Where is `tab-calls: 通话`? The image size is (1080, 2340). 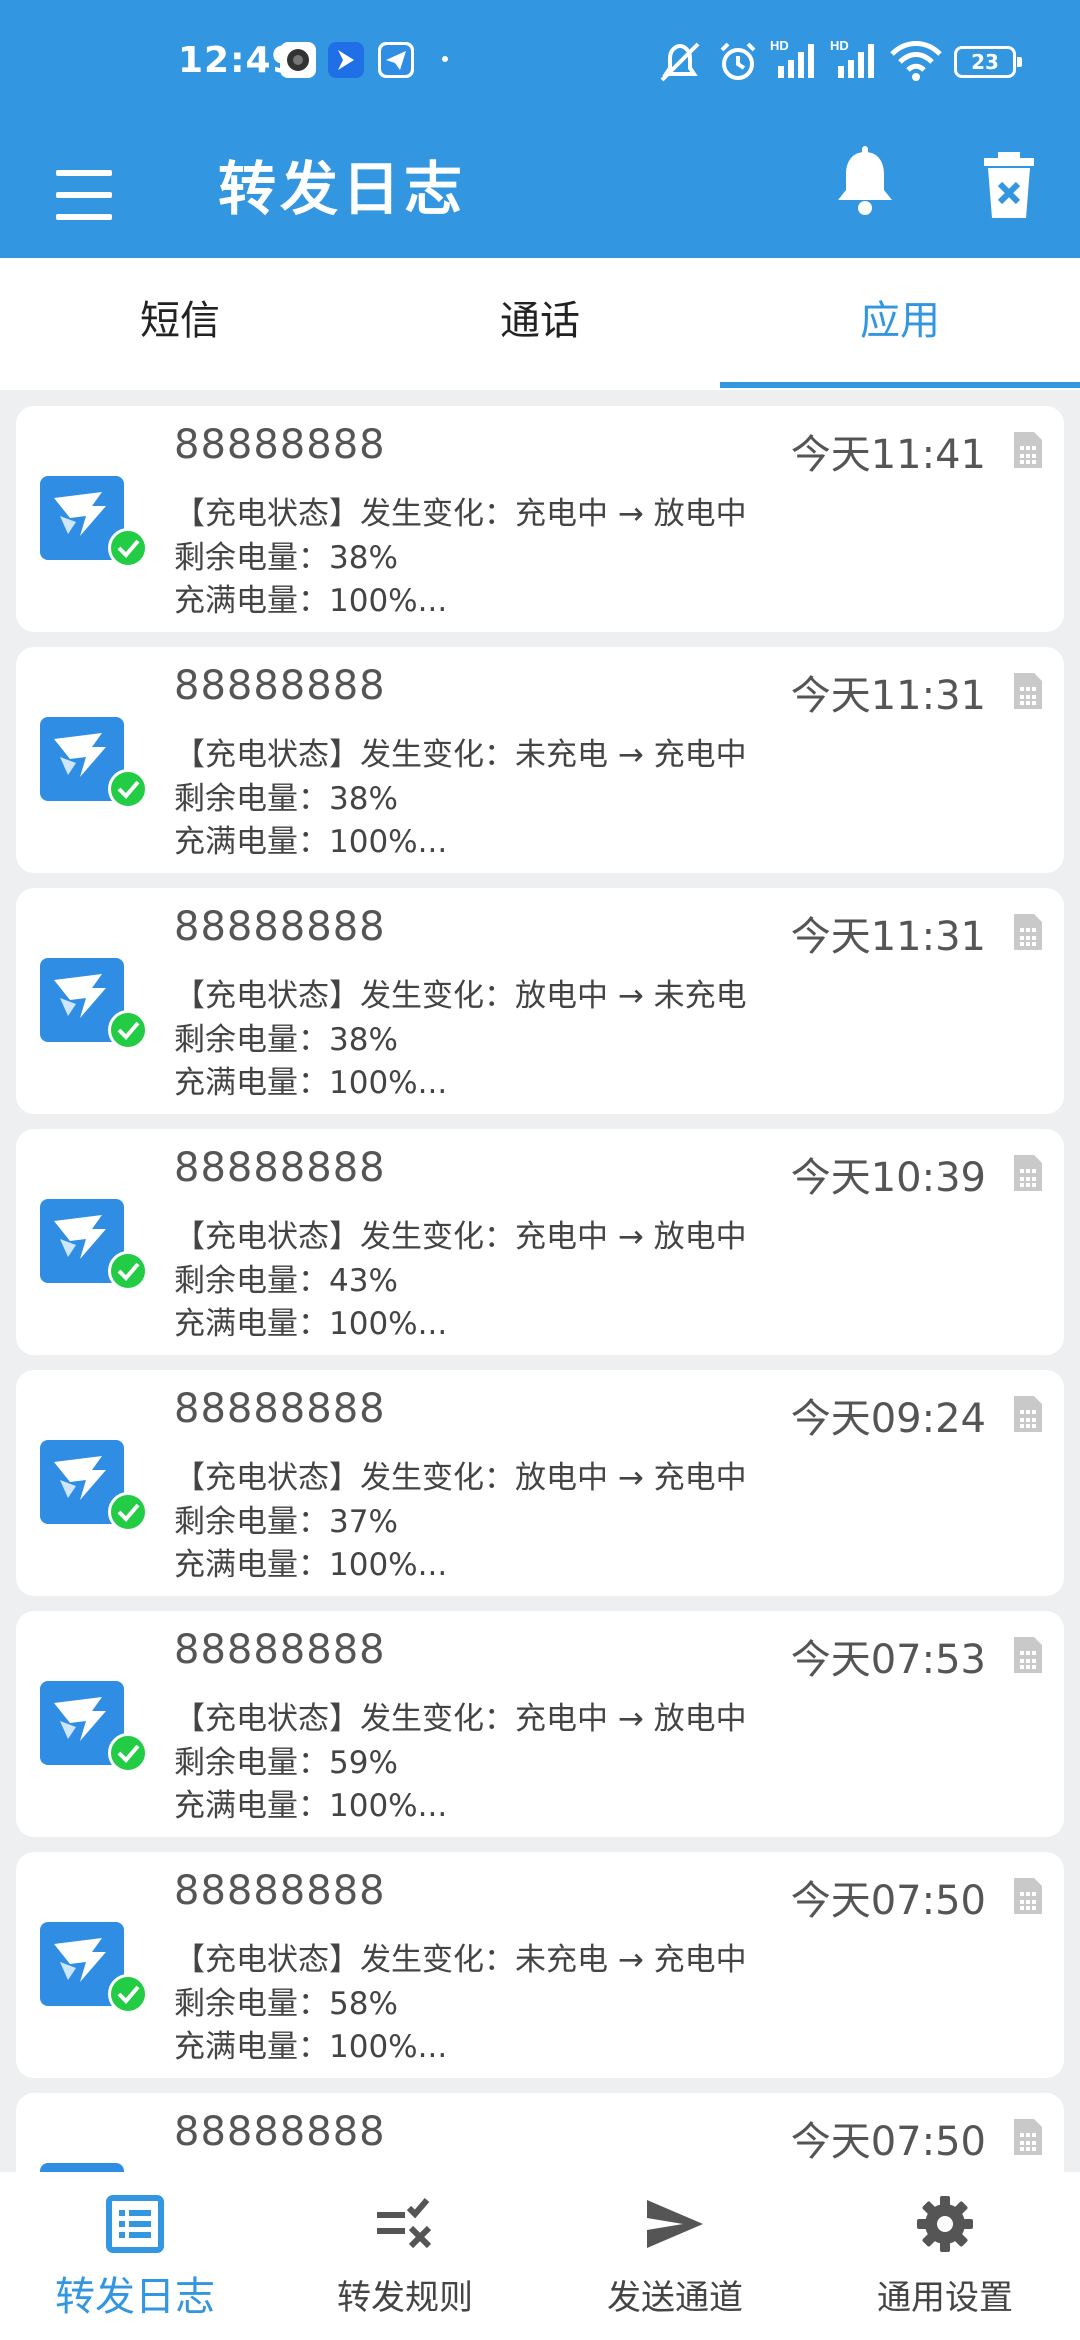
tab-calls: 通话 is located at coordinates (540, 324).